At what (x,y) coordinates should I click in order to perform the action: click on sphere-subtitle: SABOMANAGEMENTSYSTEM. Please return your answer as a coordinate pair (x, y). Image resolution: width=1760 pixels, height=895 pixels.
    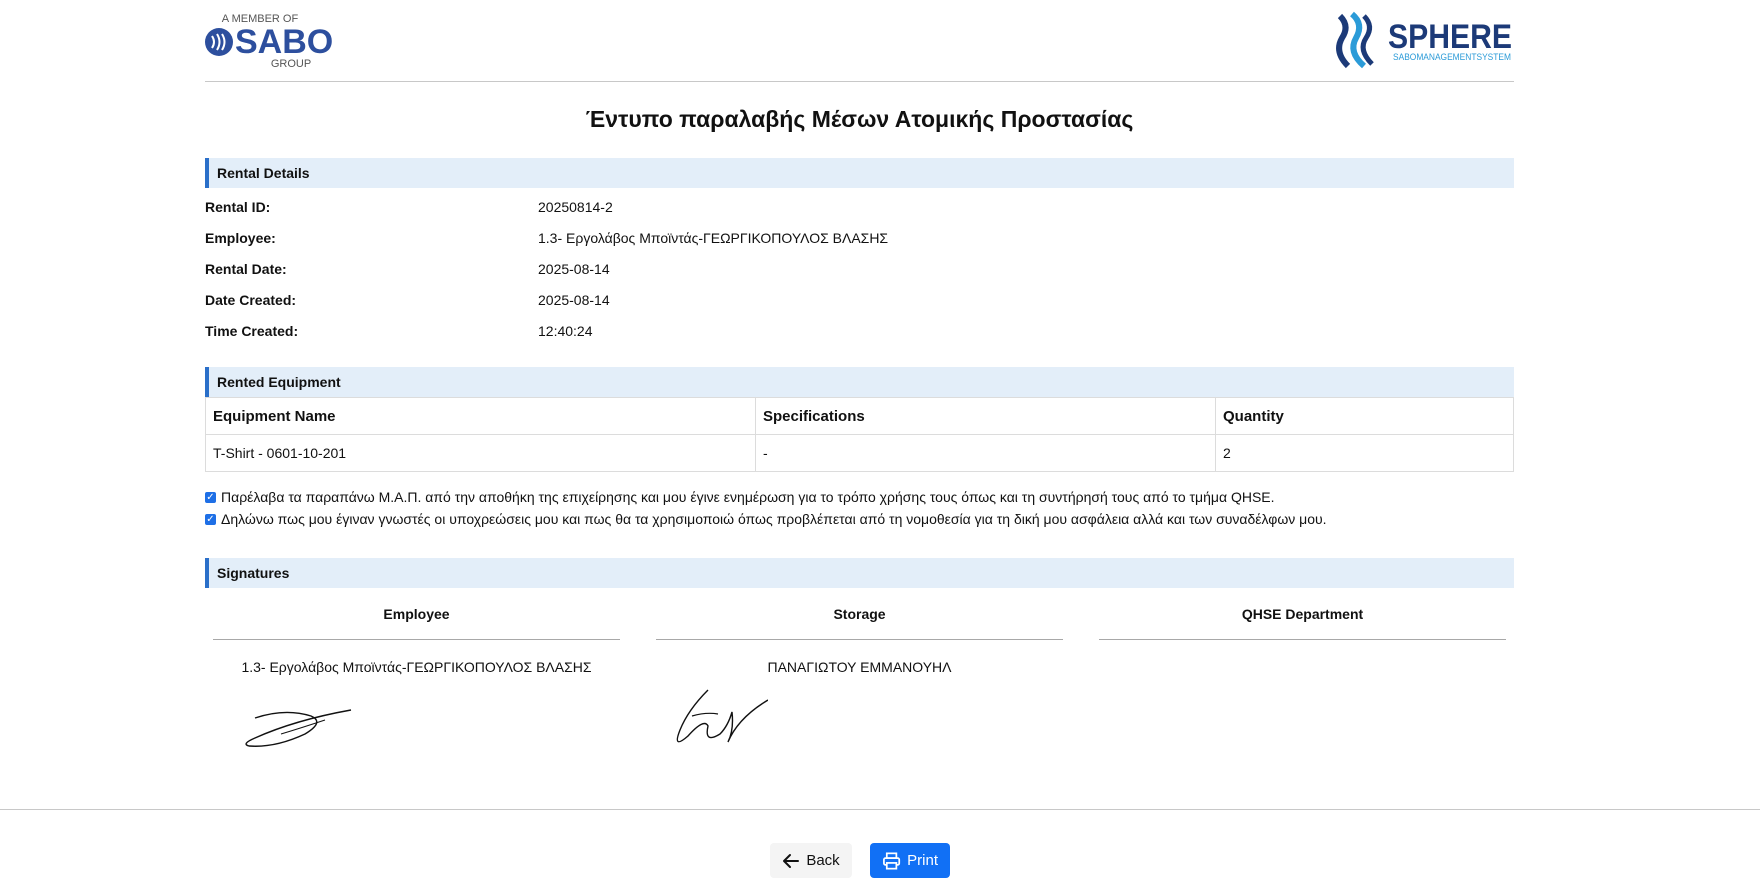
    Looking at the image, I should click on (1452, 57).